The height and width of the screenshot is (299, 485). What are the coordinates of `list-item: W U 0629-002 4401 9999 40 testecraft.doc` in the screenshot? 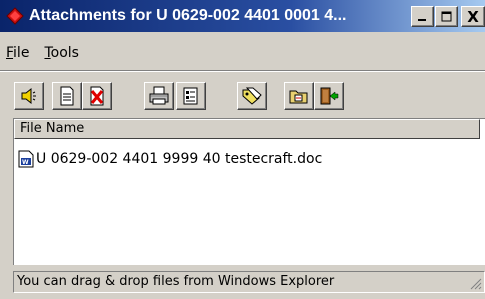 It's located at (170, 159).